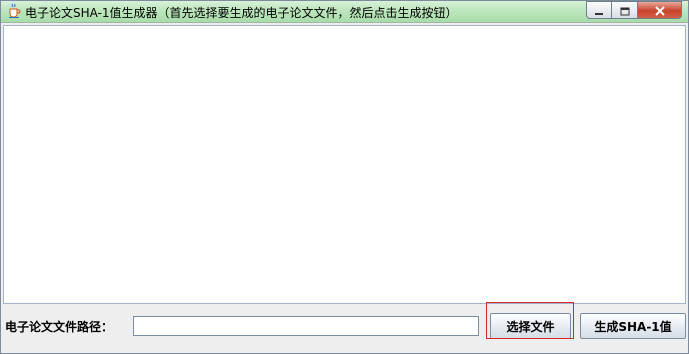 This screenshot has height=354, width=689. What do you see at coordinates (14, 11) in the screenshot?
I see `java-coffee-cup-icon` at bounding box center [14, 11].